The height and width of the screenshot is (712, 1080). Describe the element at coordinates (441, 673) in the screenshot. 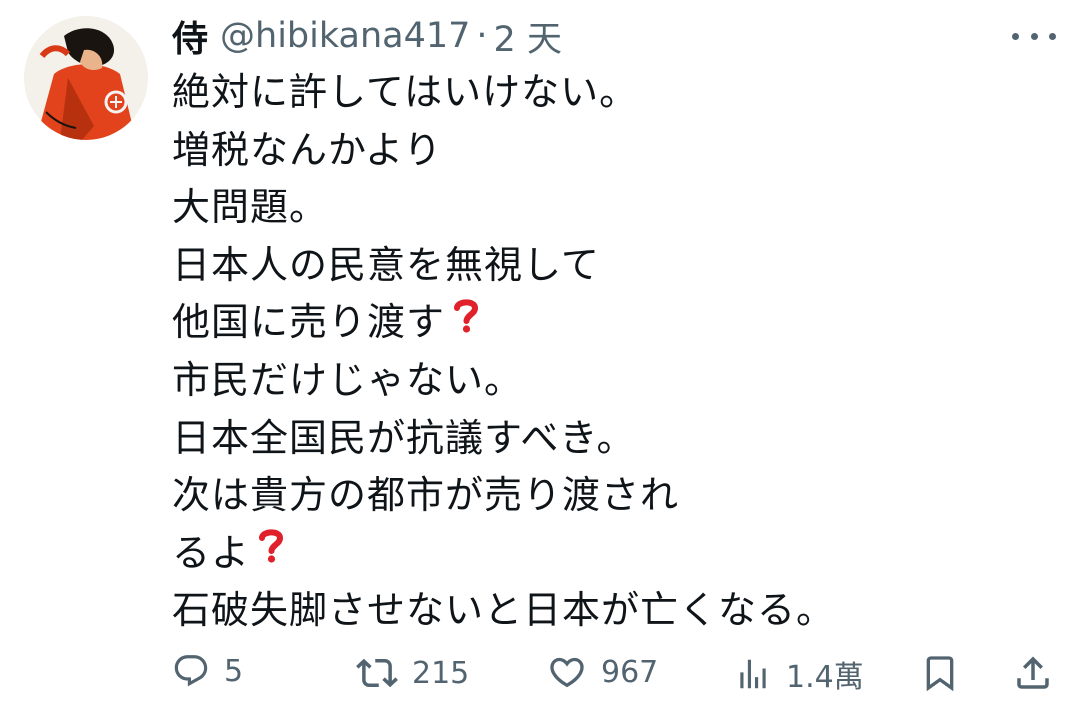

I see `retweet-count: 215` at that location.